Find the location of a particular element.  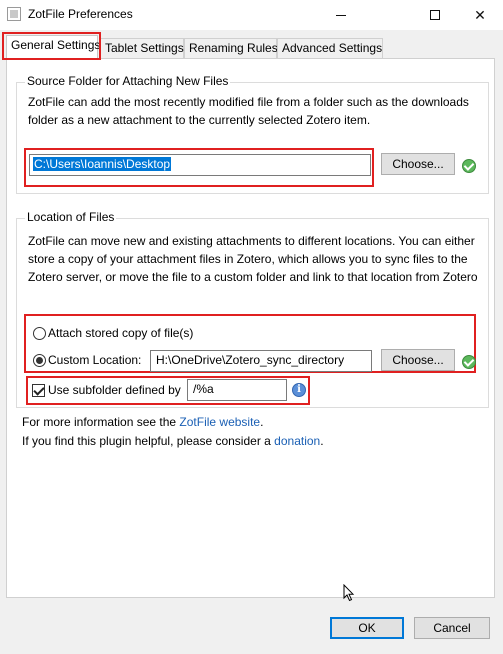

cancel-button: Cancel is located at coordinates (452, 628).